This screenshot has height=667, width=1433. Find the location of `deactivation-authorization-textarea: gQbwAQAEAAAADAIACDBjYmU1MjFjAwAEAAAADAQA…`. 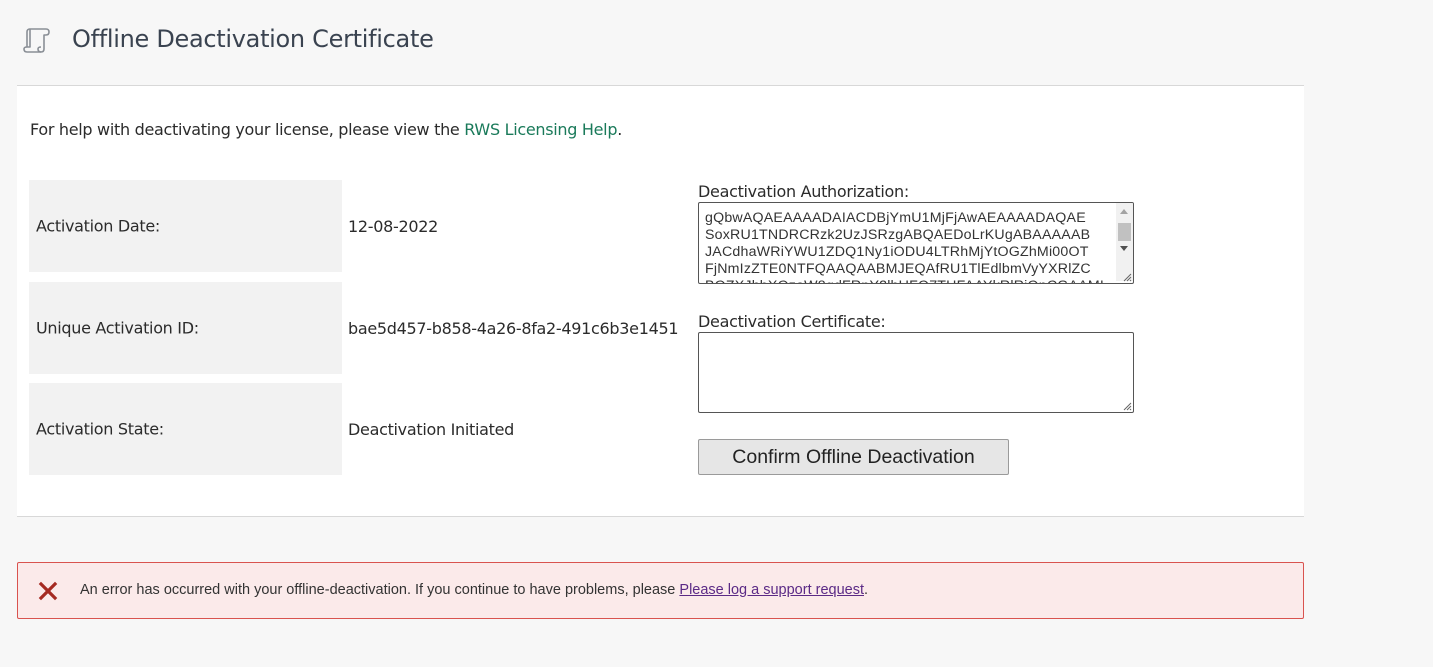

deactivation-authorization-textarea: gQbwAQAEAAAADAIACDBjYmU1MjFjAwAEAAAADAQA… is located at coordinates (916, 243).